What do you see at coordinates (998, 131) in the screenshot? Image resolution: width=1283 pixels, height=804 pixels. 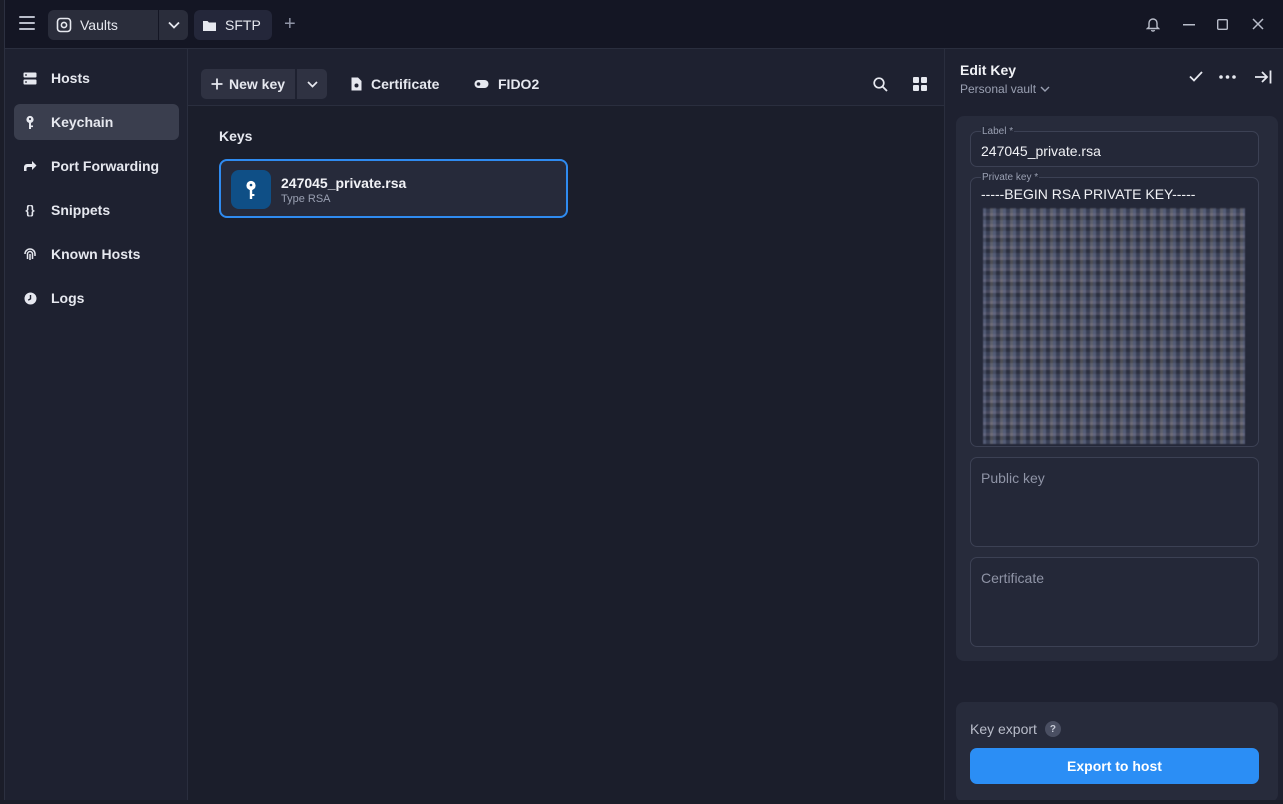 I see `label-field-label: Label *` at bounding box center [998, 131].